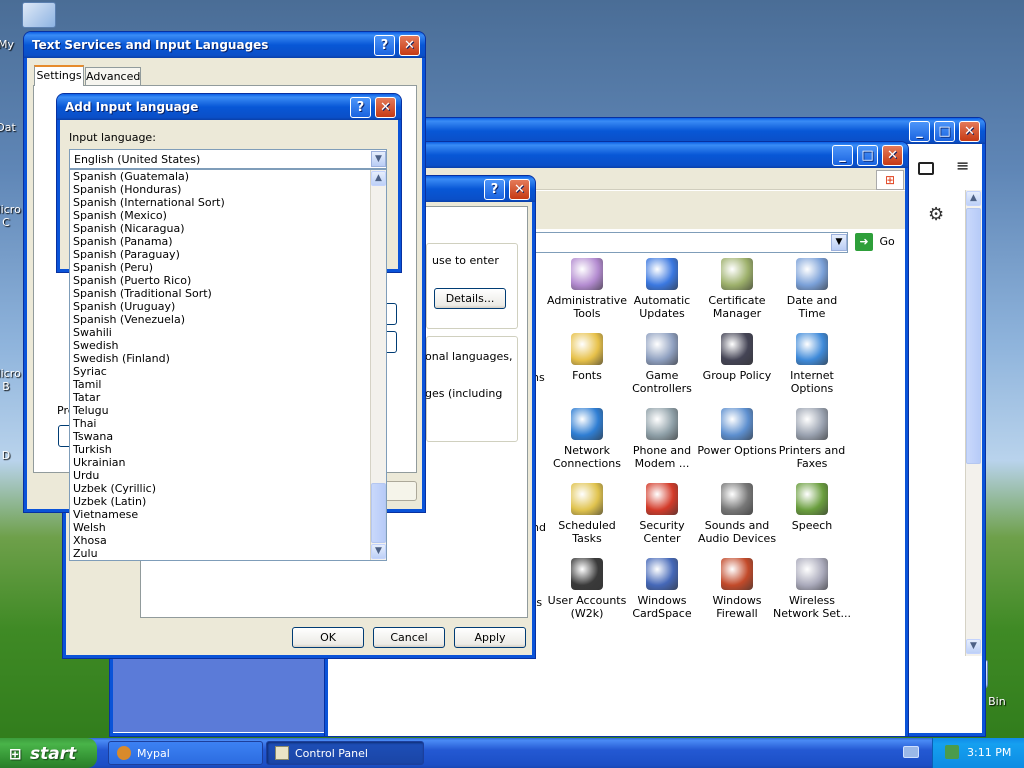 This screenshot has height=768, width=1024. I want to click on taskbar-item-control-panel: Control Panel, so click(345, 753).